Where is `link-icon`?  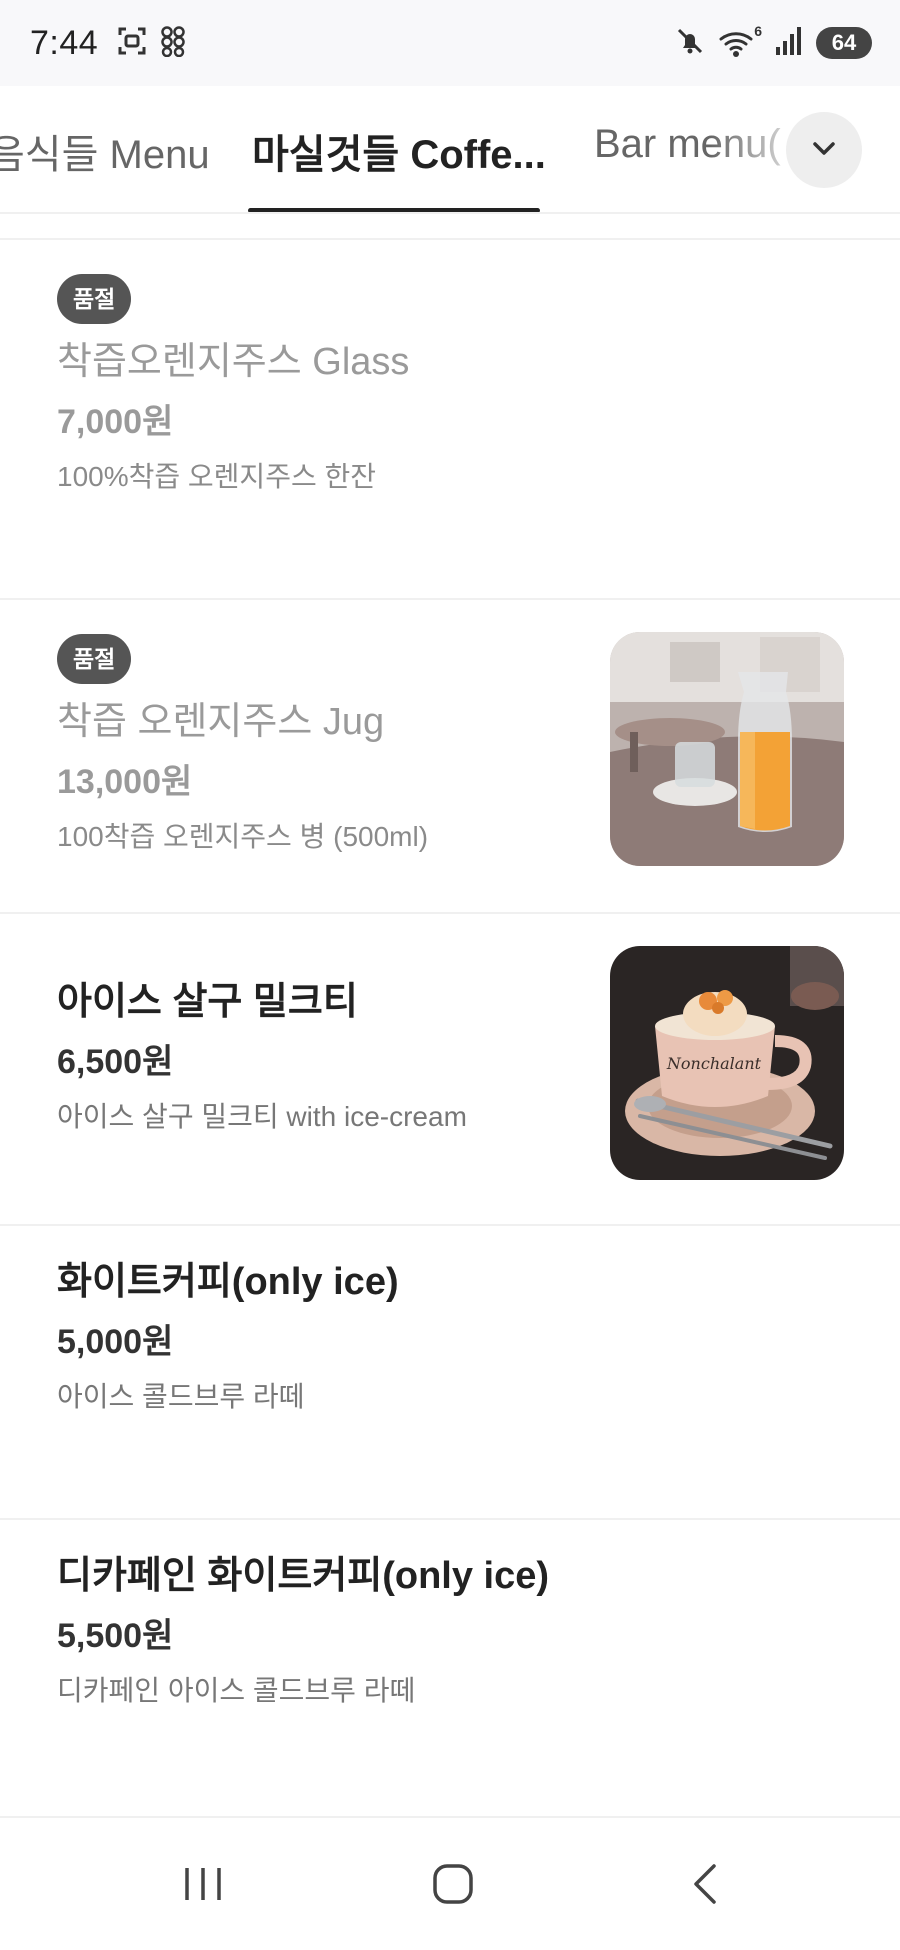
link-icon is located at coordinates (173, 43).